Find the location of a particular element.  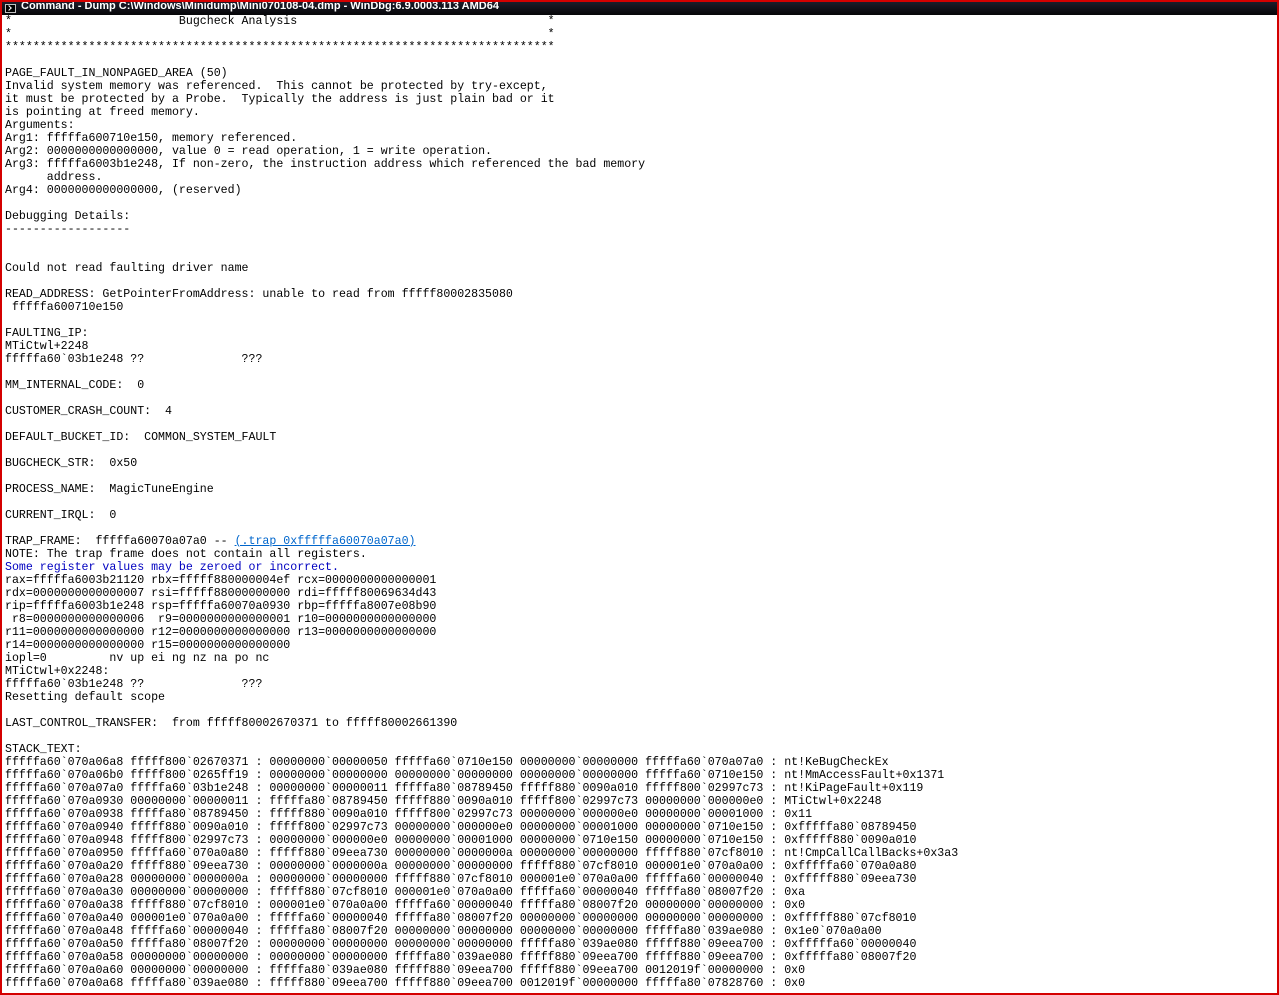

output-line: fffffa60`070a0a60 00000000`00000000 is located at coordinates (641, 970).